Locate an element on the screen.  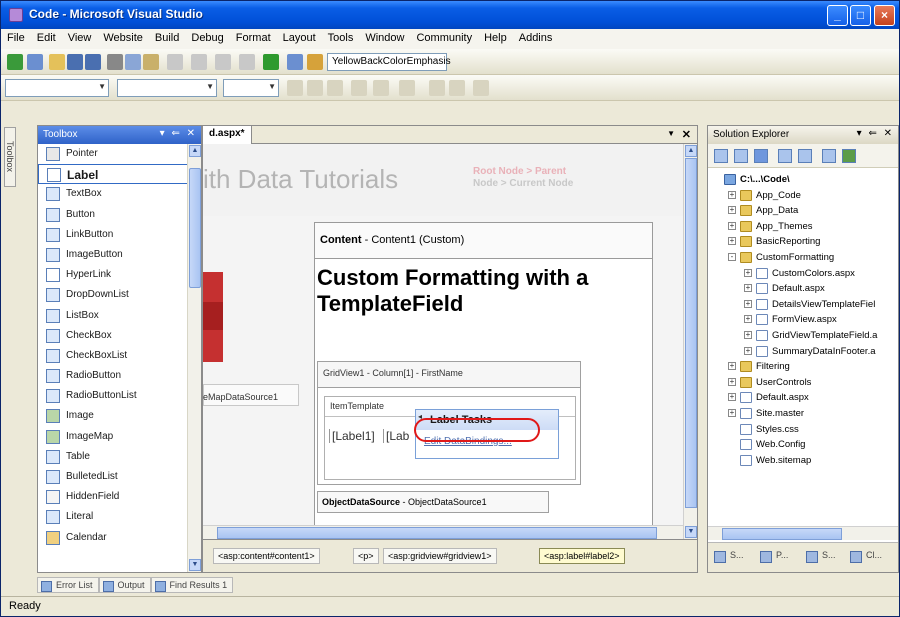
bold-icon is located at coordinates (295, 88).